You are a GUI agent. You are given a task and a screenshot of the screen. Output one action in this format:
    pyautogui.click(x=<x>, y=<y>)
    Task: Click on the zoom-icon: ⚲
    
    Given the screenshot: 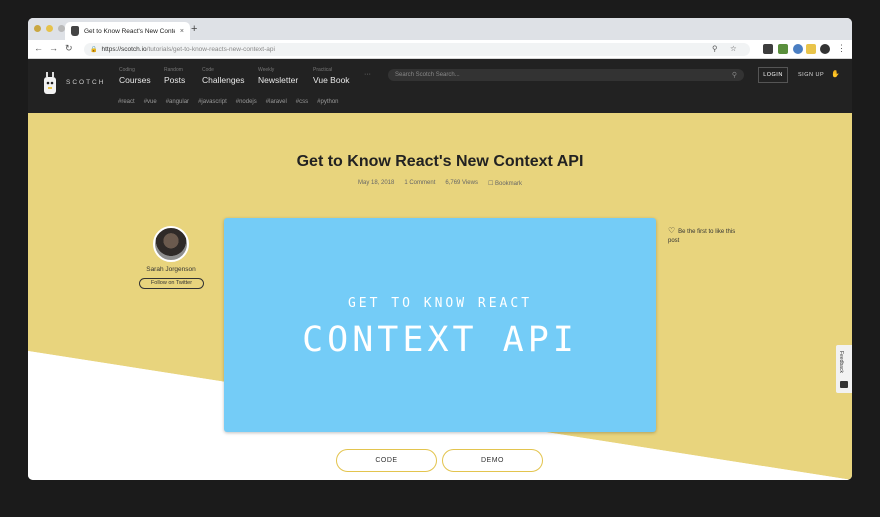 What is the action you would take?
    pyautogui.click(x=715, y=48)
    